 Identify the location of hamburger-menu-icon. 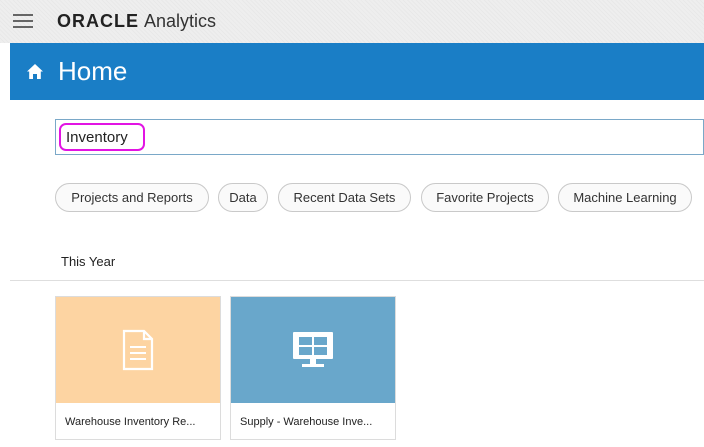
(23, 21).